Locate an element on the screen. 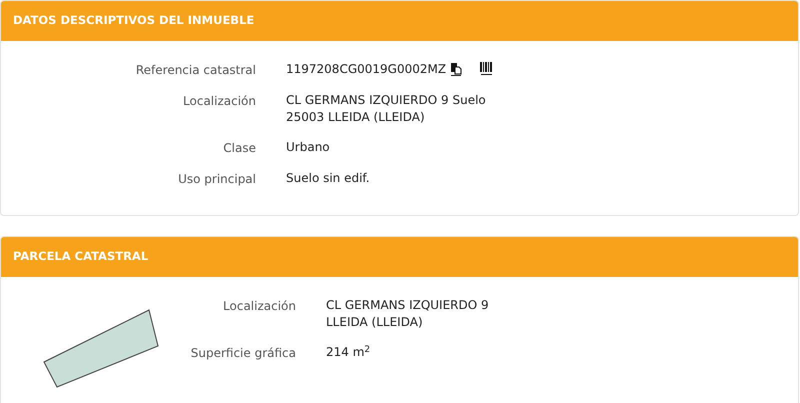 The height and width of the screenshot is (403, 800). field-value: CL GERMANS IZQUIERDO 9 Suelo 25003 LLEIDA (LLEIDA) is located at coordinates (386, 109).